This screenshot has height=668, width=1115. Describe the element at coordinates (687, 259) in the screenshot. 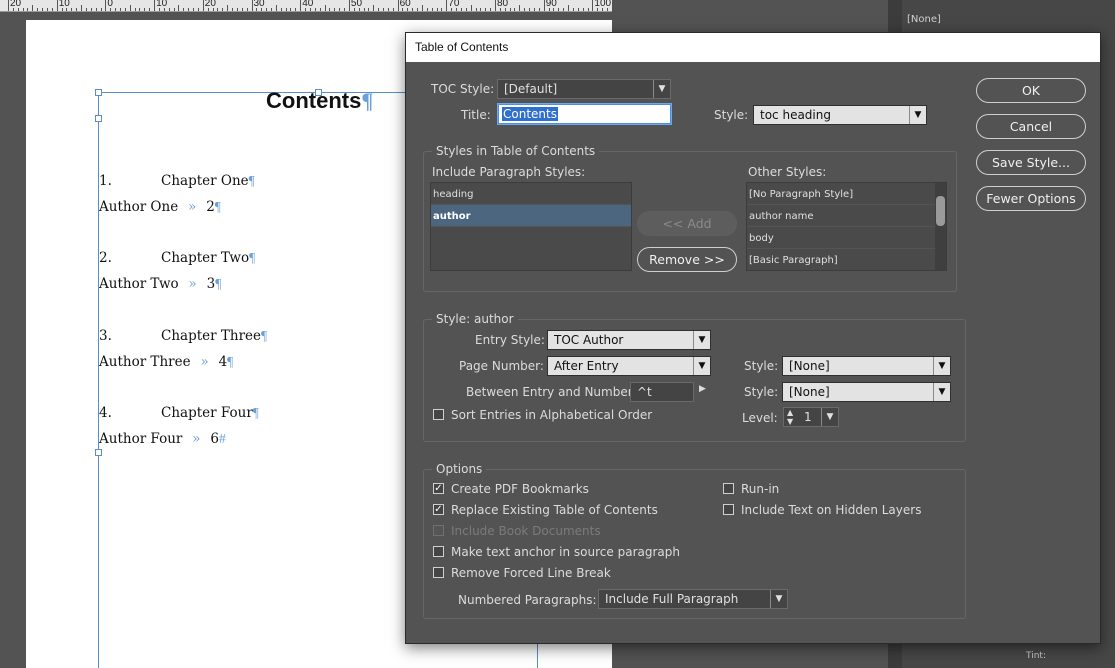

I see `remove-button: Remove >>` at that location.